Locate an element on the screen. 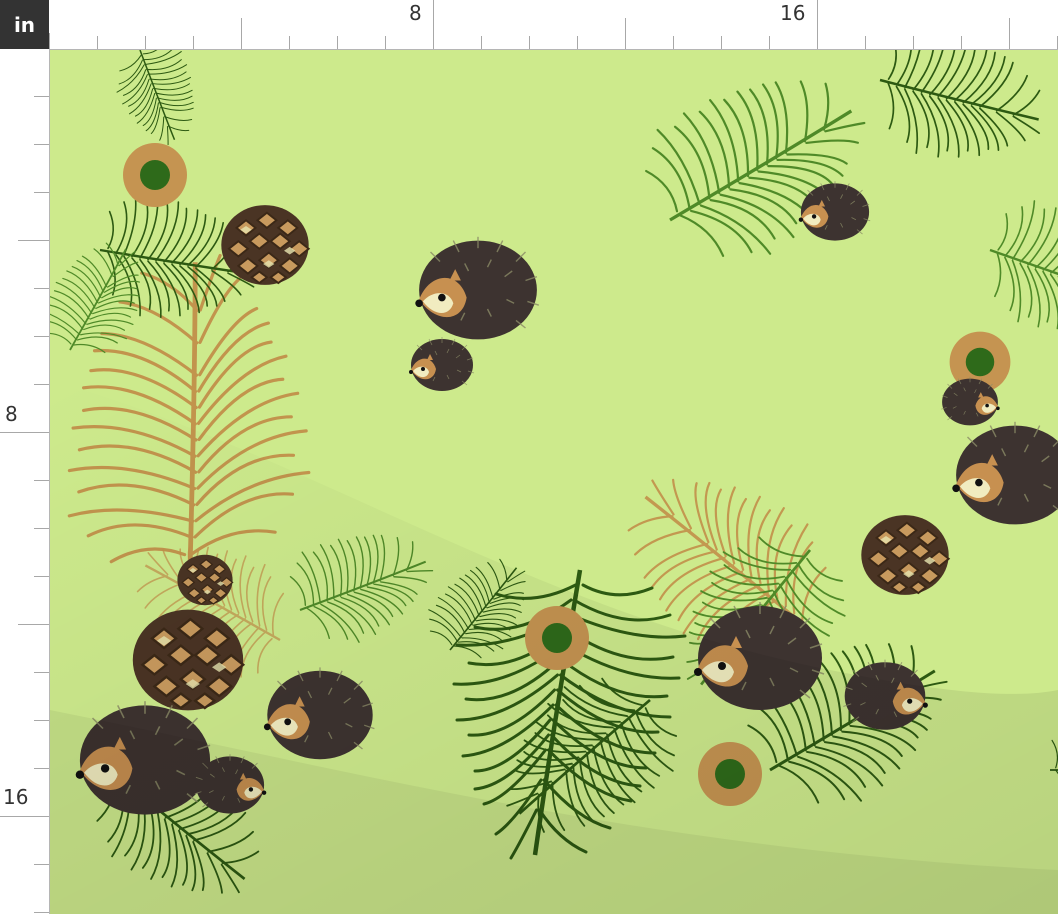  top-ruler-label-16: 16 is located at coordinates (793, 13).